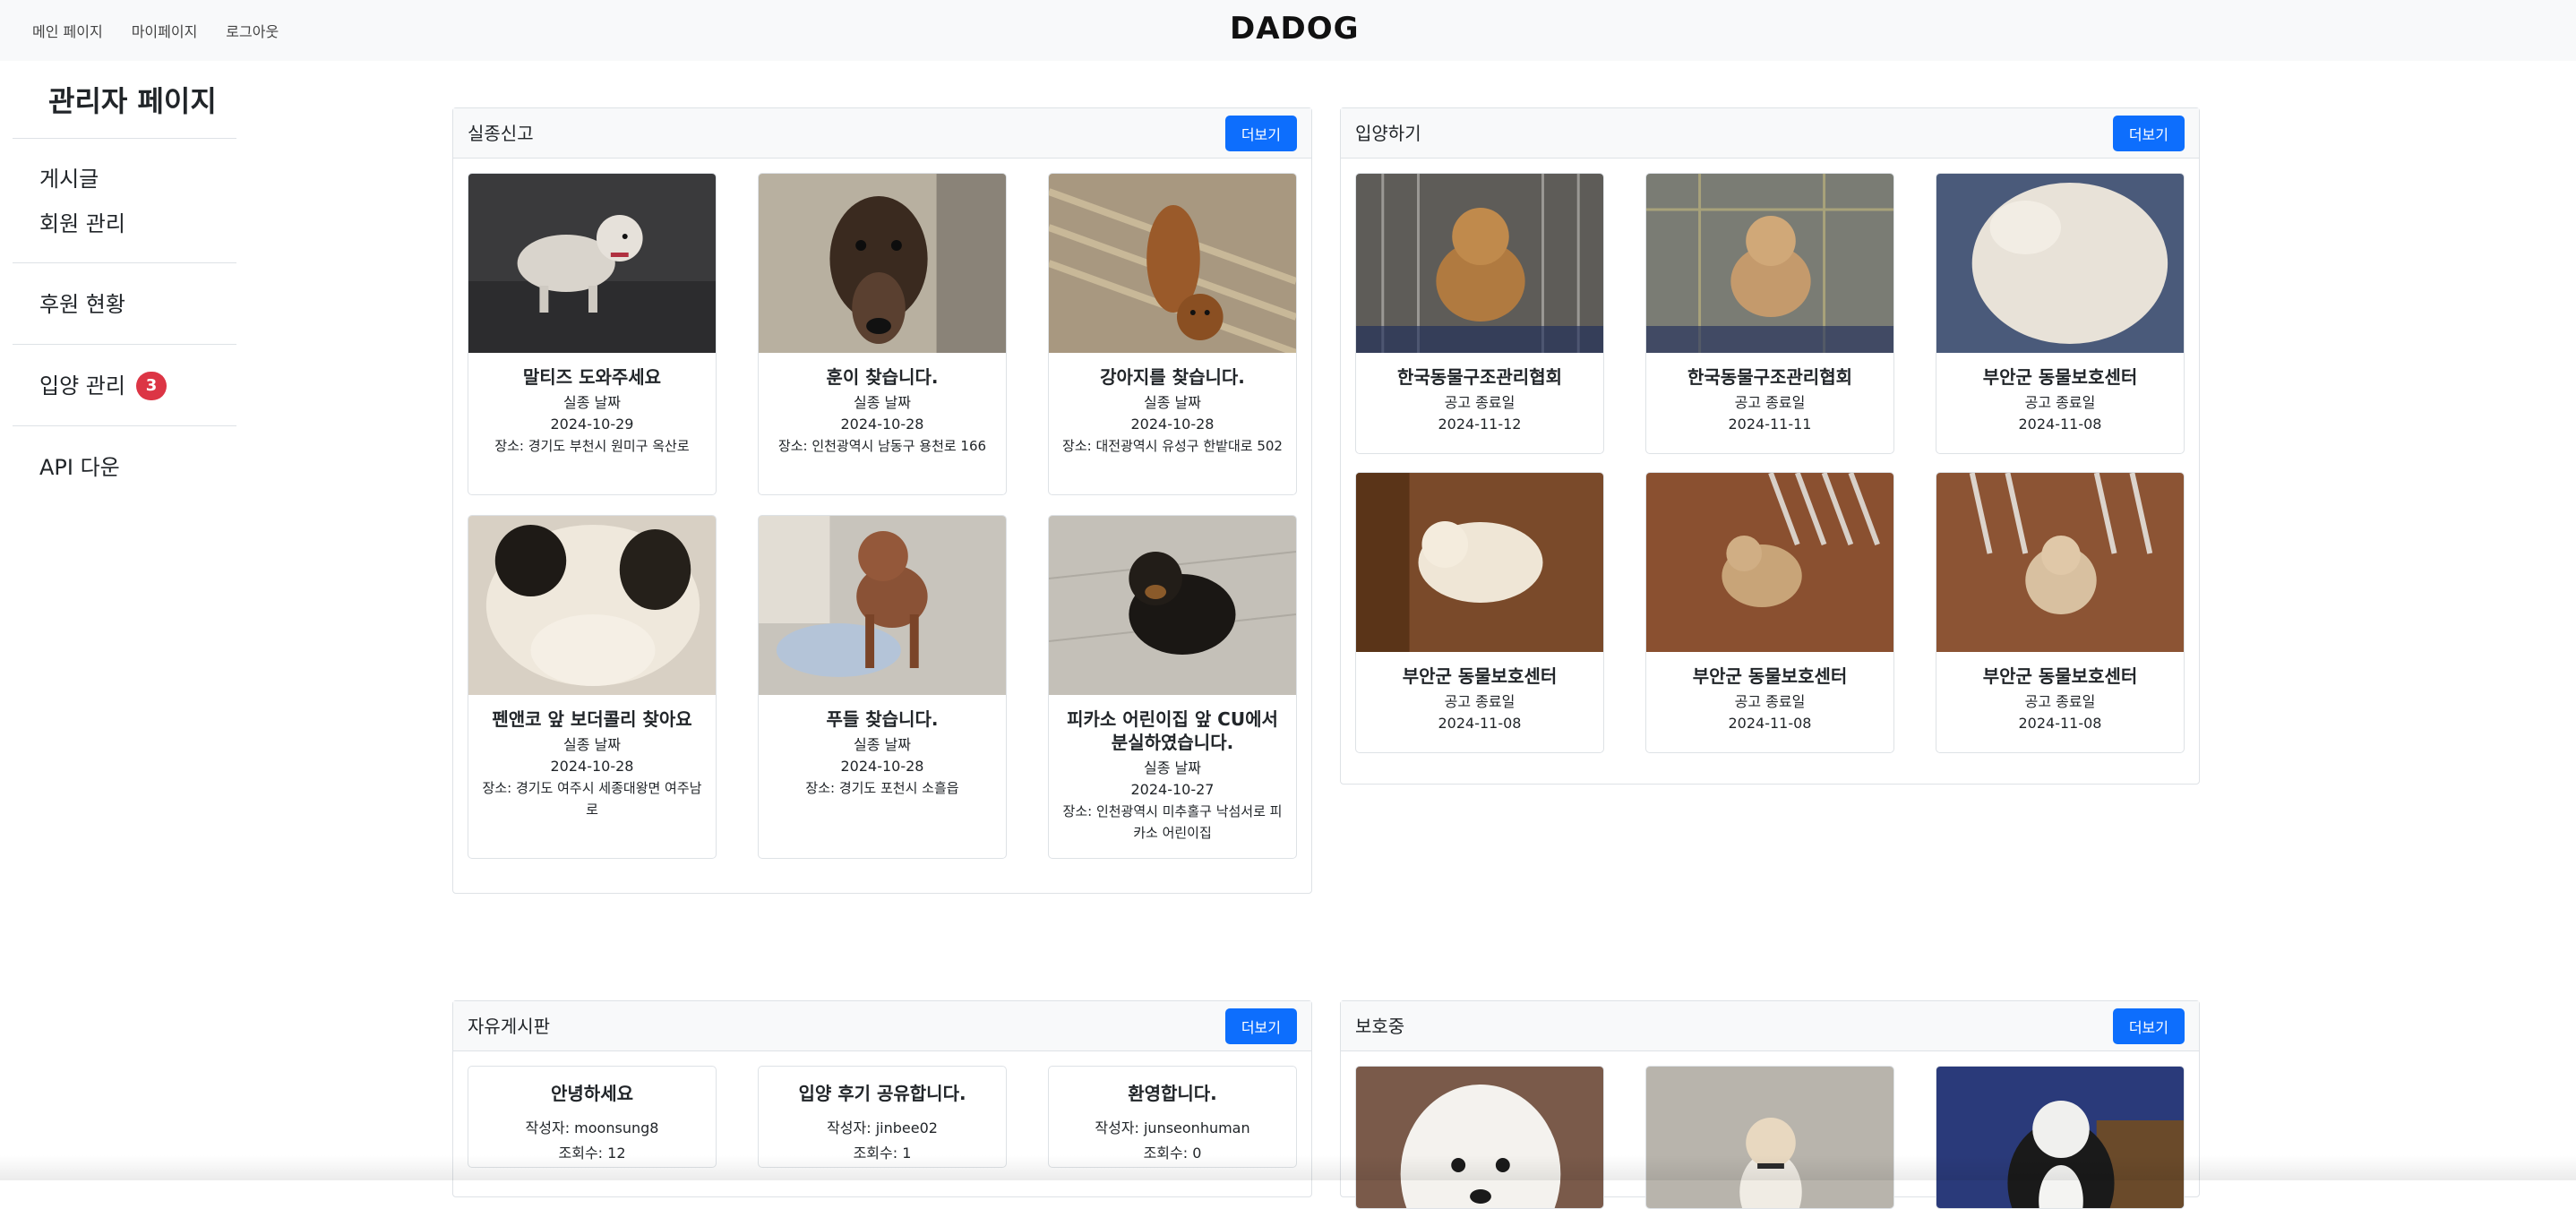 This screenshot has height=1209, width=2576. Describe the element at coordinates (882, 788) in the screenshot. I see `card-place: 장소: 경기도 포천시 소흘읍` at that location.